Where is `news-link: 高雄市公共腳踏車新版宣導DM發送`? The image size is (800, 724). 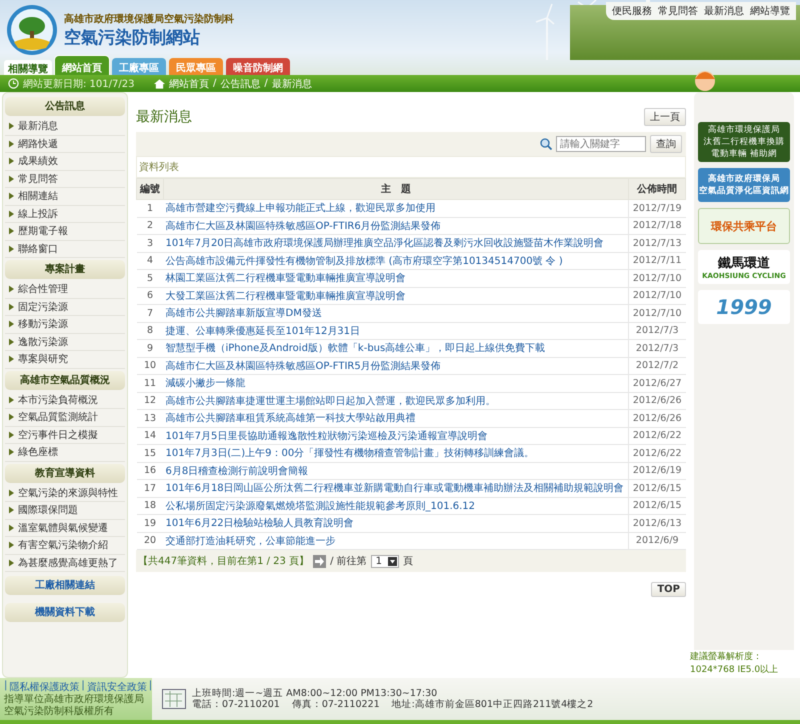 news-link: 高雄市公共腳踏車新版宣導DM發送 is located at coordinates (244, 314).